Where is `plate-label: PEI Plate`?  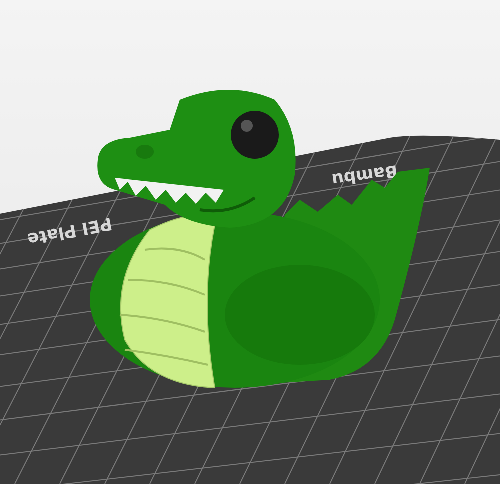 plate-label: PEI Plate is located at coordinates (70, 231).